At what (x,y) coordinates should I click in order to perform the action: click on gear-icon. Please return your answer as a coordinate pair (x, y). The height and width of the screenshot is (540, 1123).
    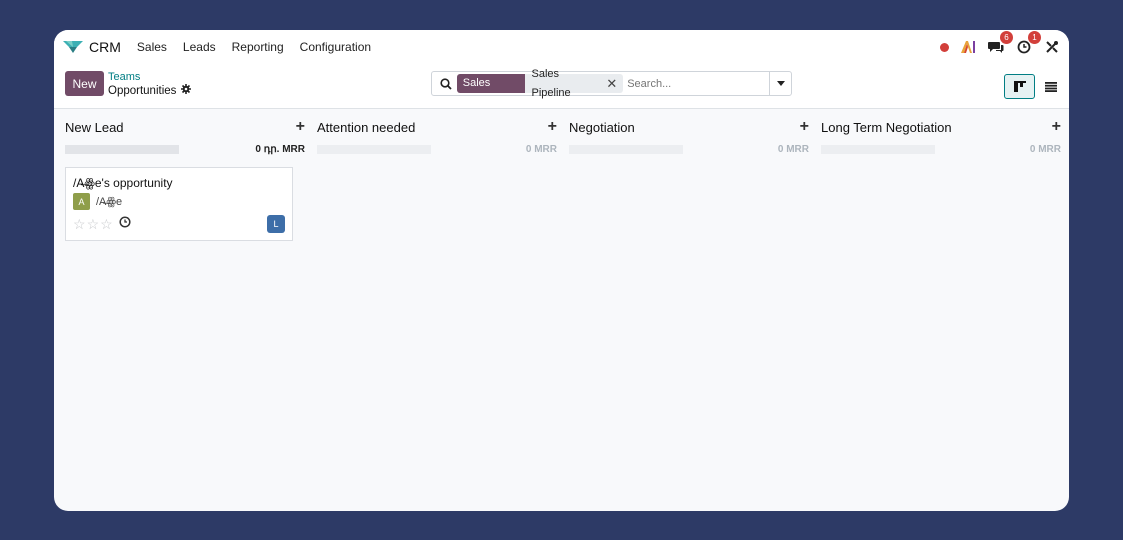
    Looking at the image, I should click on (186, 90).